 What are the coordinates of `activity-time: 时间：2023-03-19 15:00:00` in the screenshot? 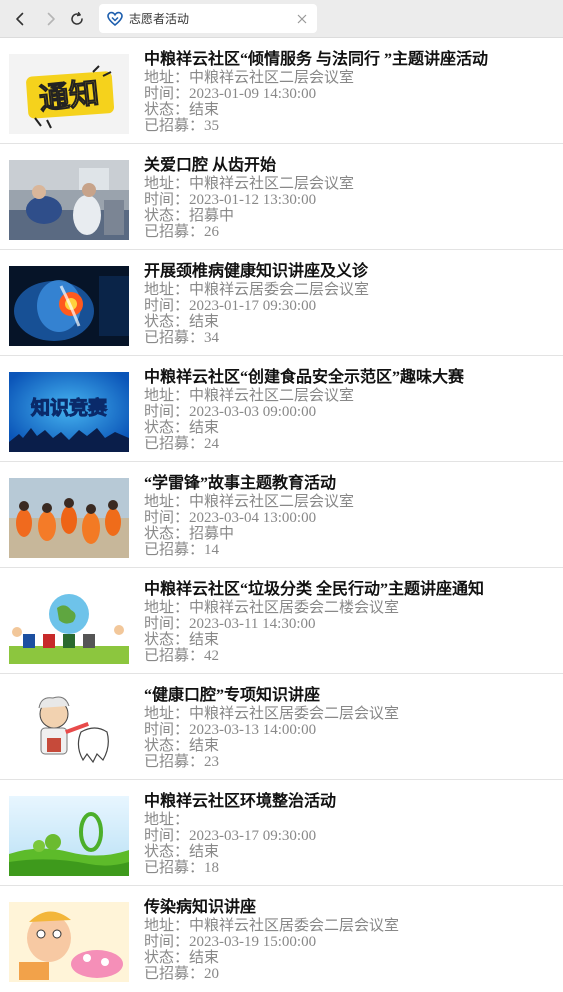 It's located at (230, 942).